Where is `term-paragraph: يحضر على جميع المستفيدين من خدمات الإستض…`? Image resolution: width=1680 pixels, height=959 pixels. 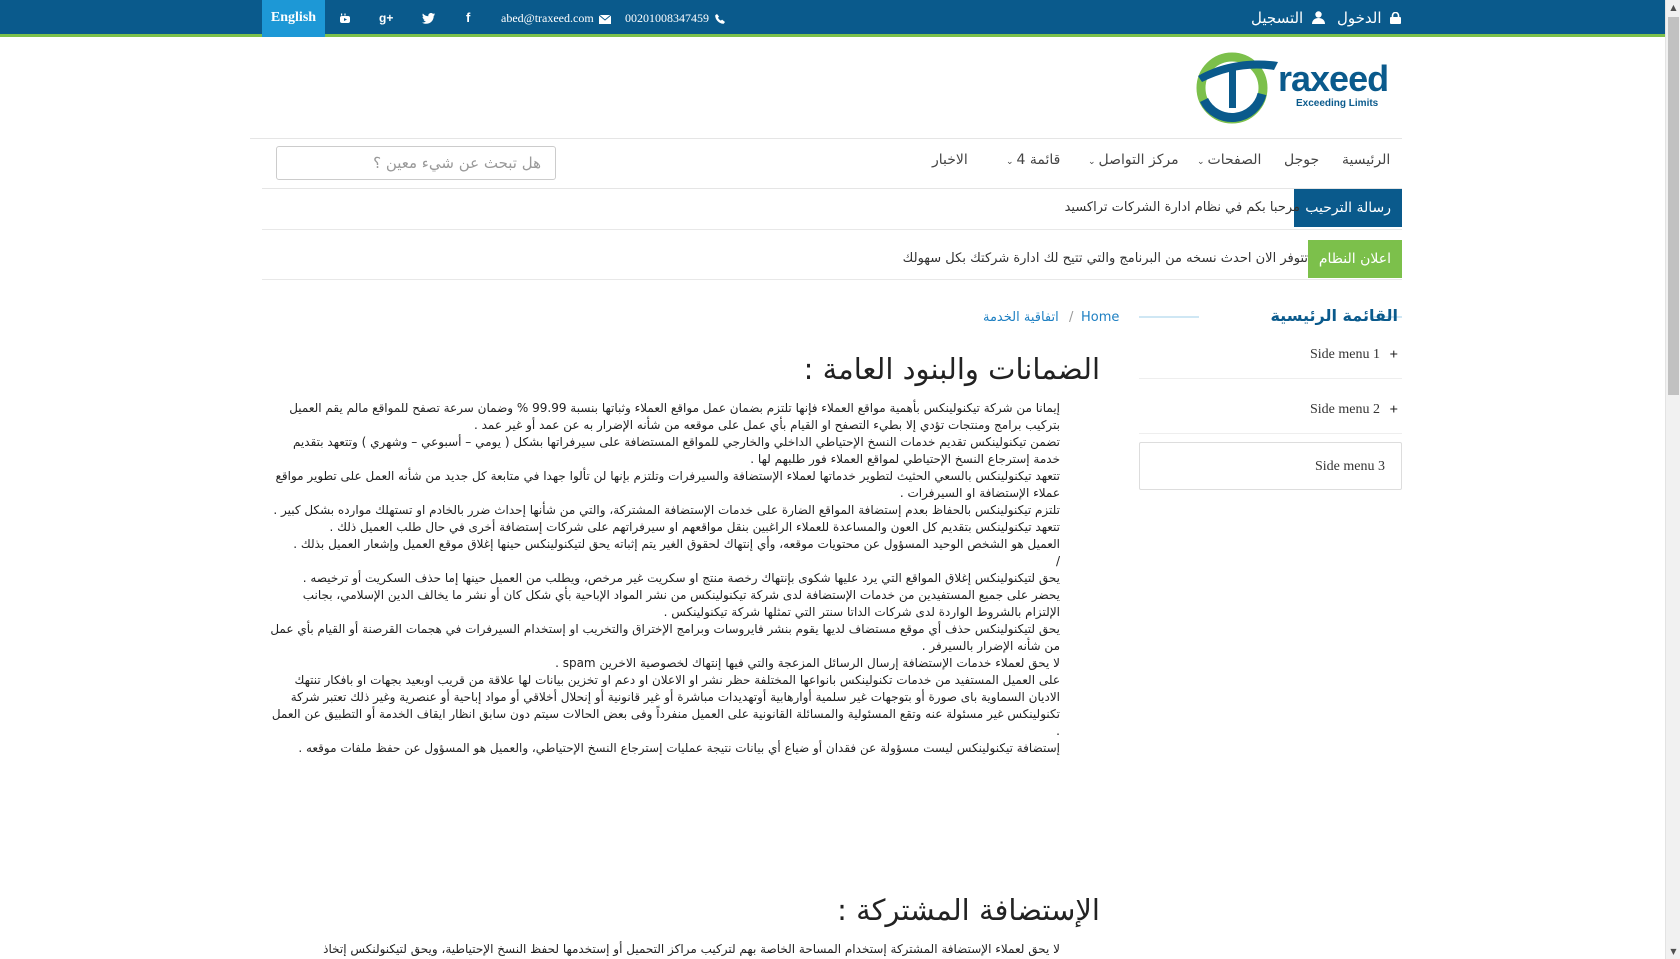 term-paragraph: يحضر على جميع المستفيدين من خدمات الإستض… is located at coordinates (681, 603).